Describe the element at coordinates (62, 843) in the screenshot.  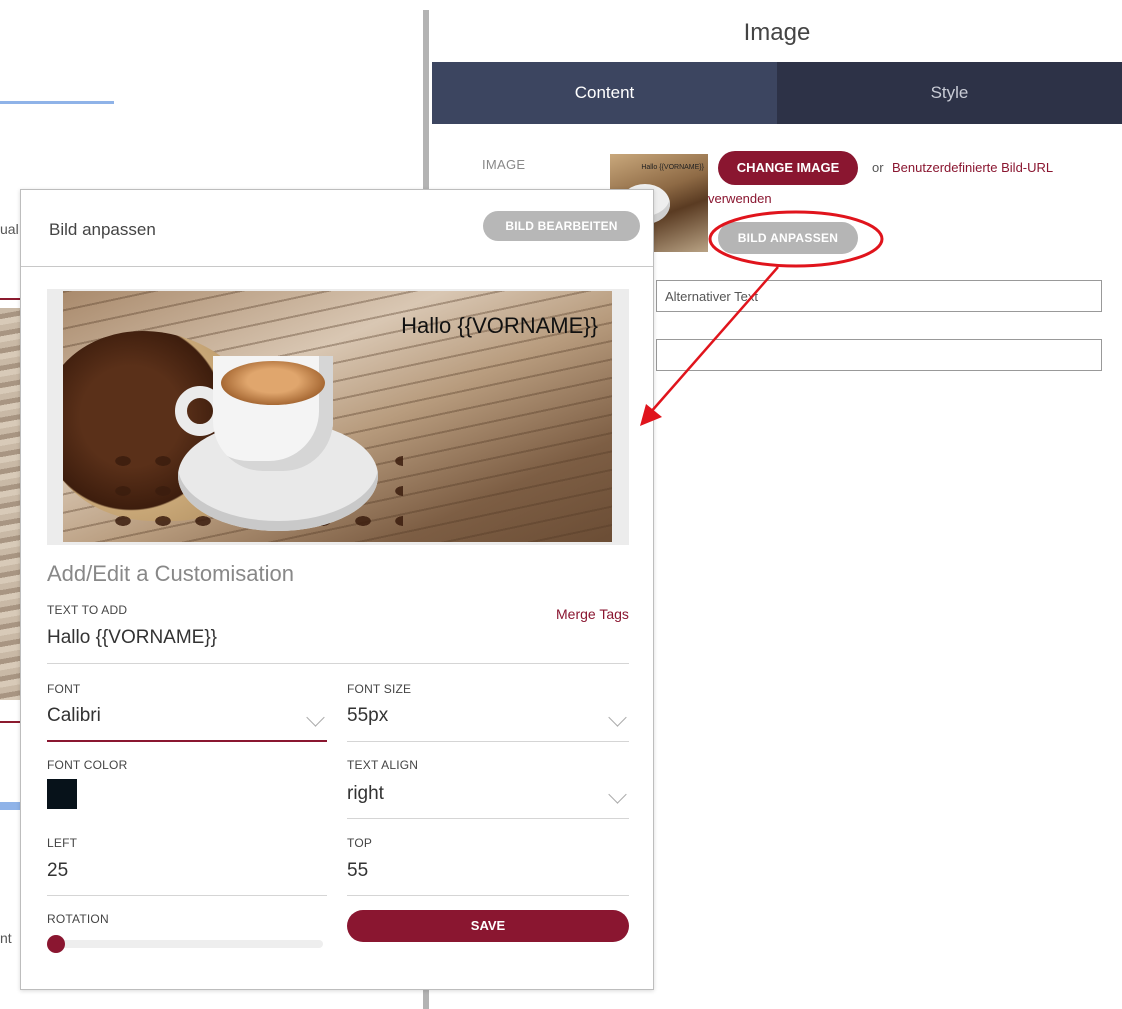
I see `left-label: LEFT` at that location.